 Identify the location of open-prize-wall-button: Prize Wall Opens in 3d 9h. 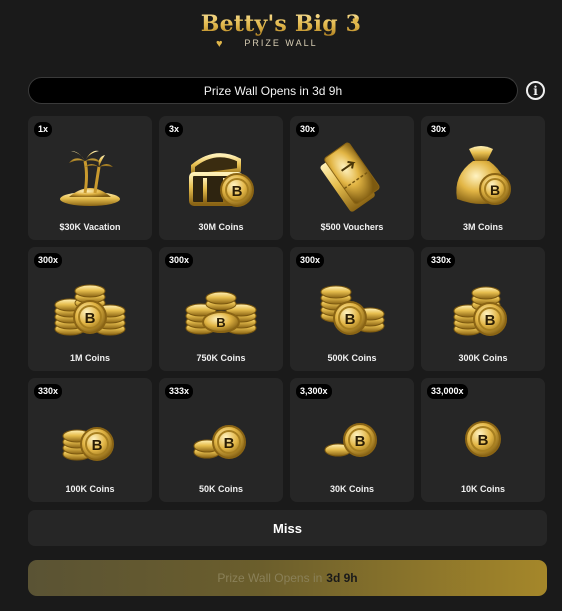
(287, 578).